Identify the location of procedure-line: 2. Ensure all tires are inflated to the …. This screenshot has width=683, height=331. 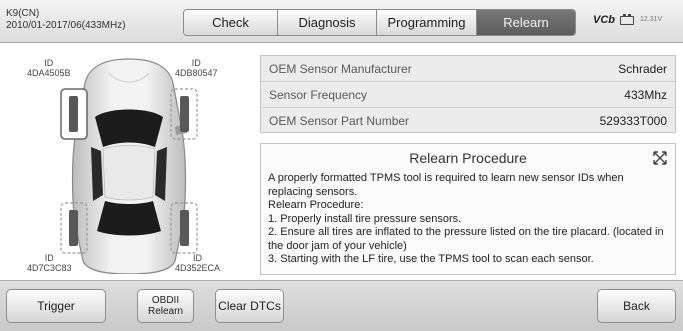
(466, 239).